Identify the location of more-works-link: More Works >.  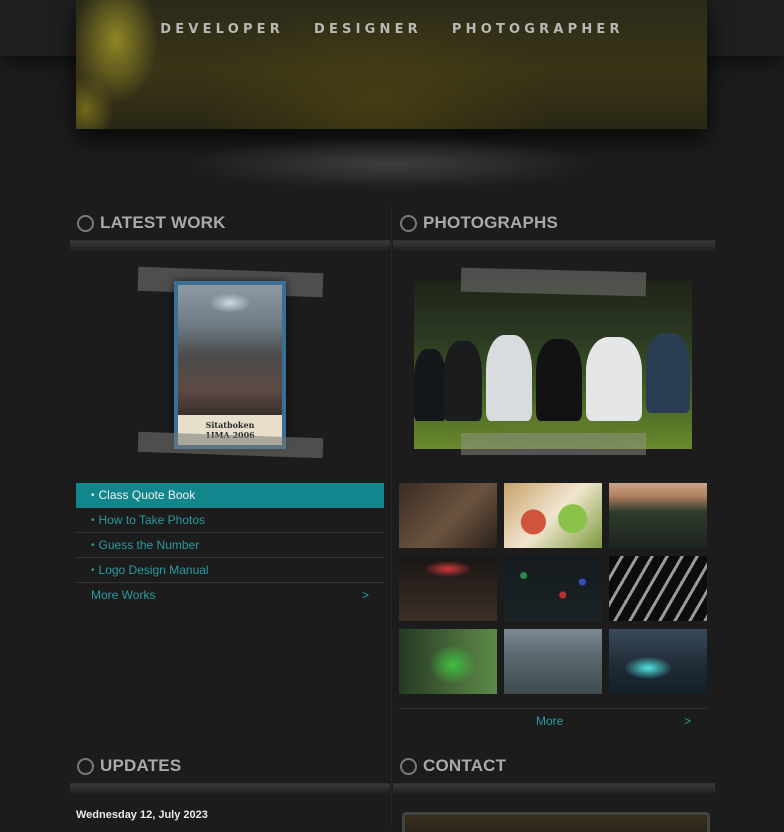
(230, 595).